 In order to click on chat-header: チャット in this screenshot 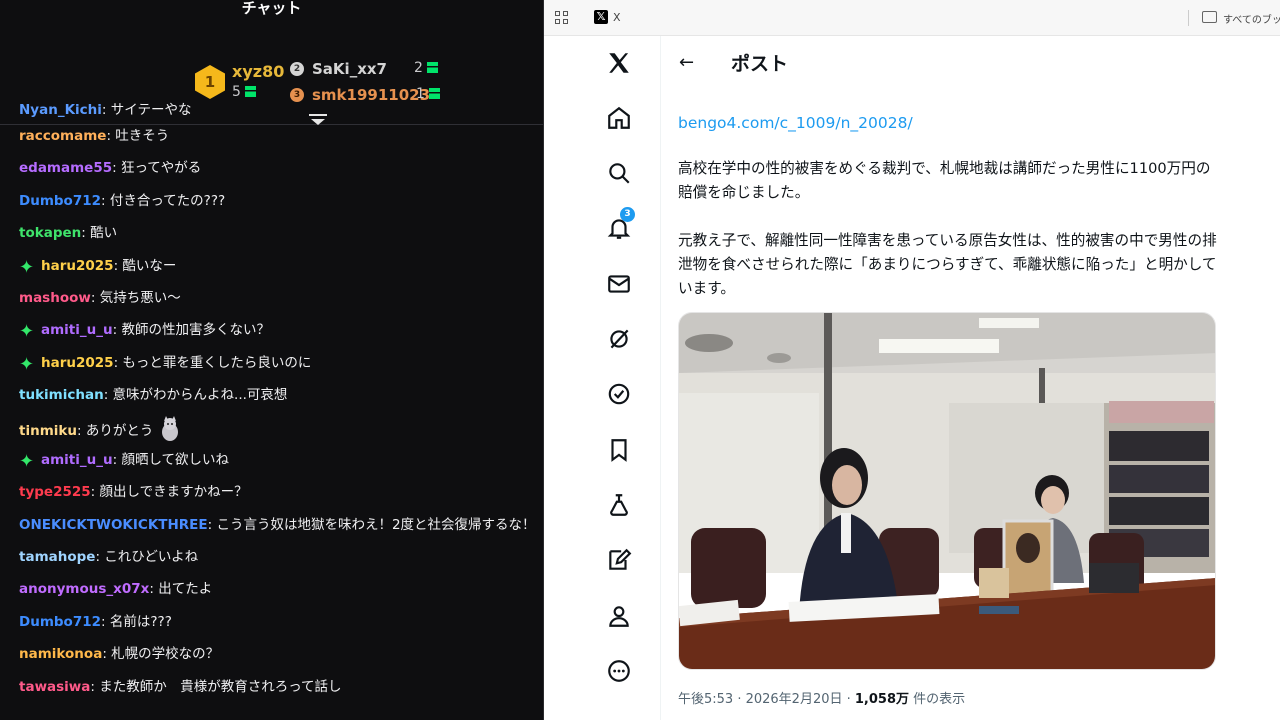, I will do `click(271, 8)`.